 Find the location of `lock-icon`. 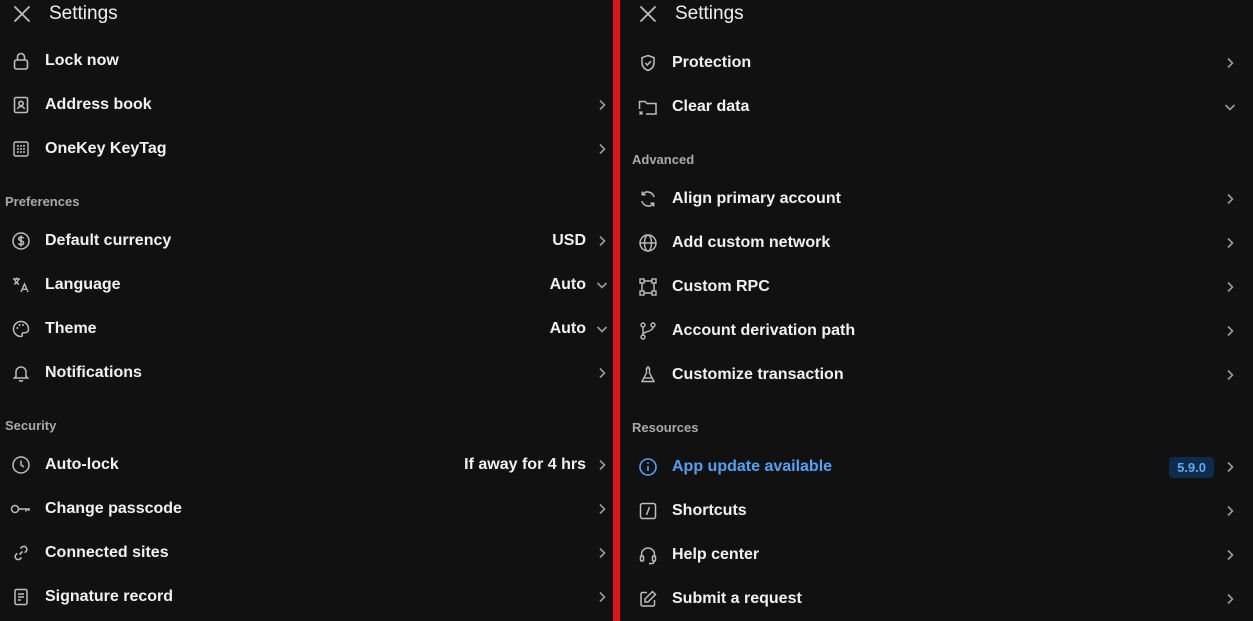

lock-icon is located at coordinates (21, 61).